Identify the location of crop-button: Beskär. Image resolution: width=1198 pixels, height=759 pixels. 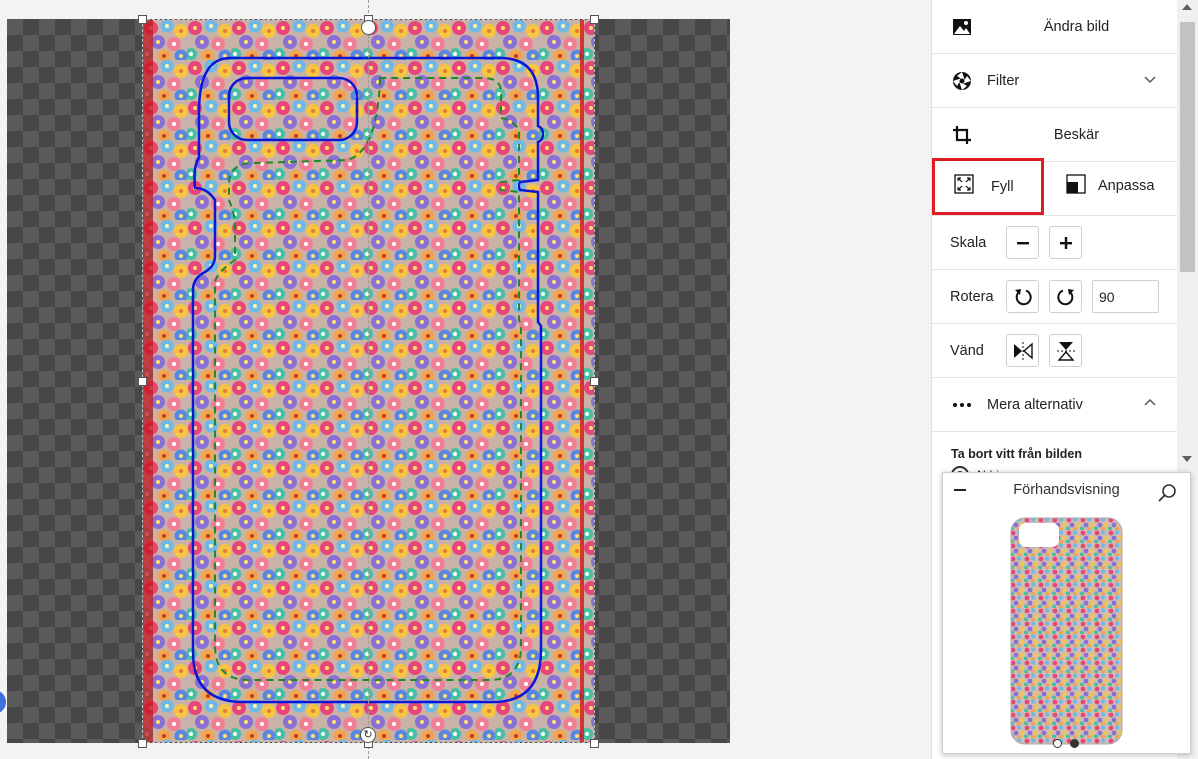
(1054, 135).